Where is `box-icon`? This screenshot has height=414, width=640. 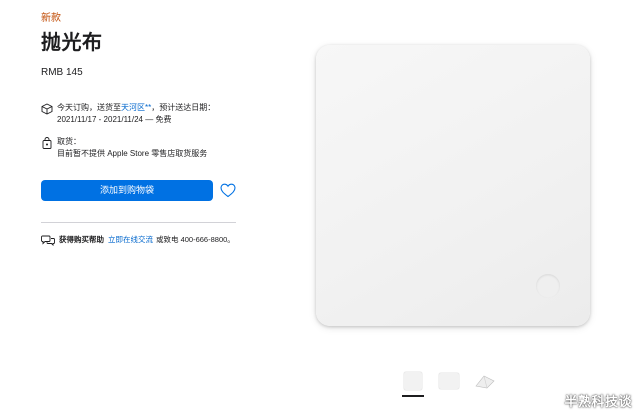 box-icon is located at coordinates (47, 109).